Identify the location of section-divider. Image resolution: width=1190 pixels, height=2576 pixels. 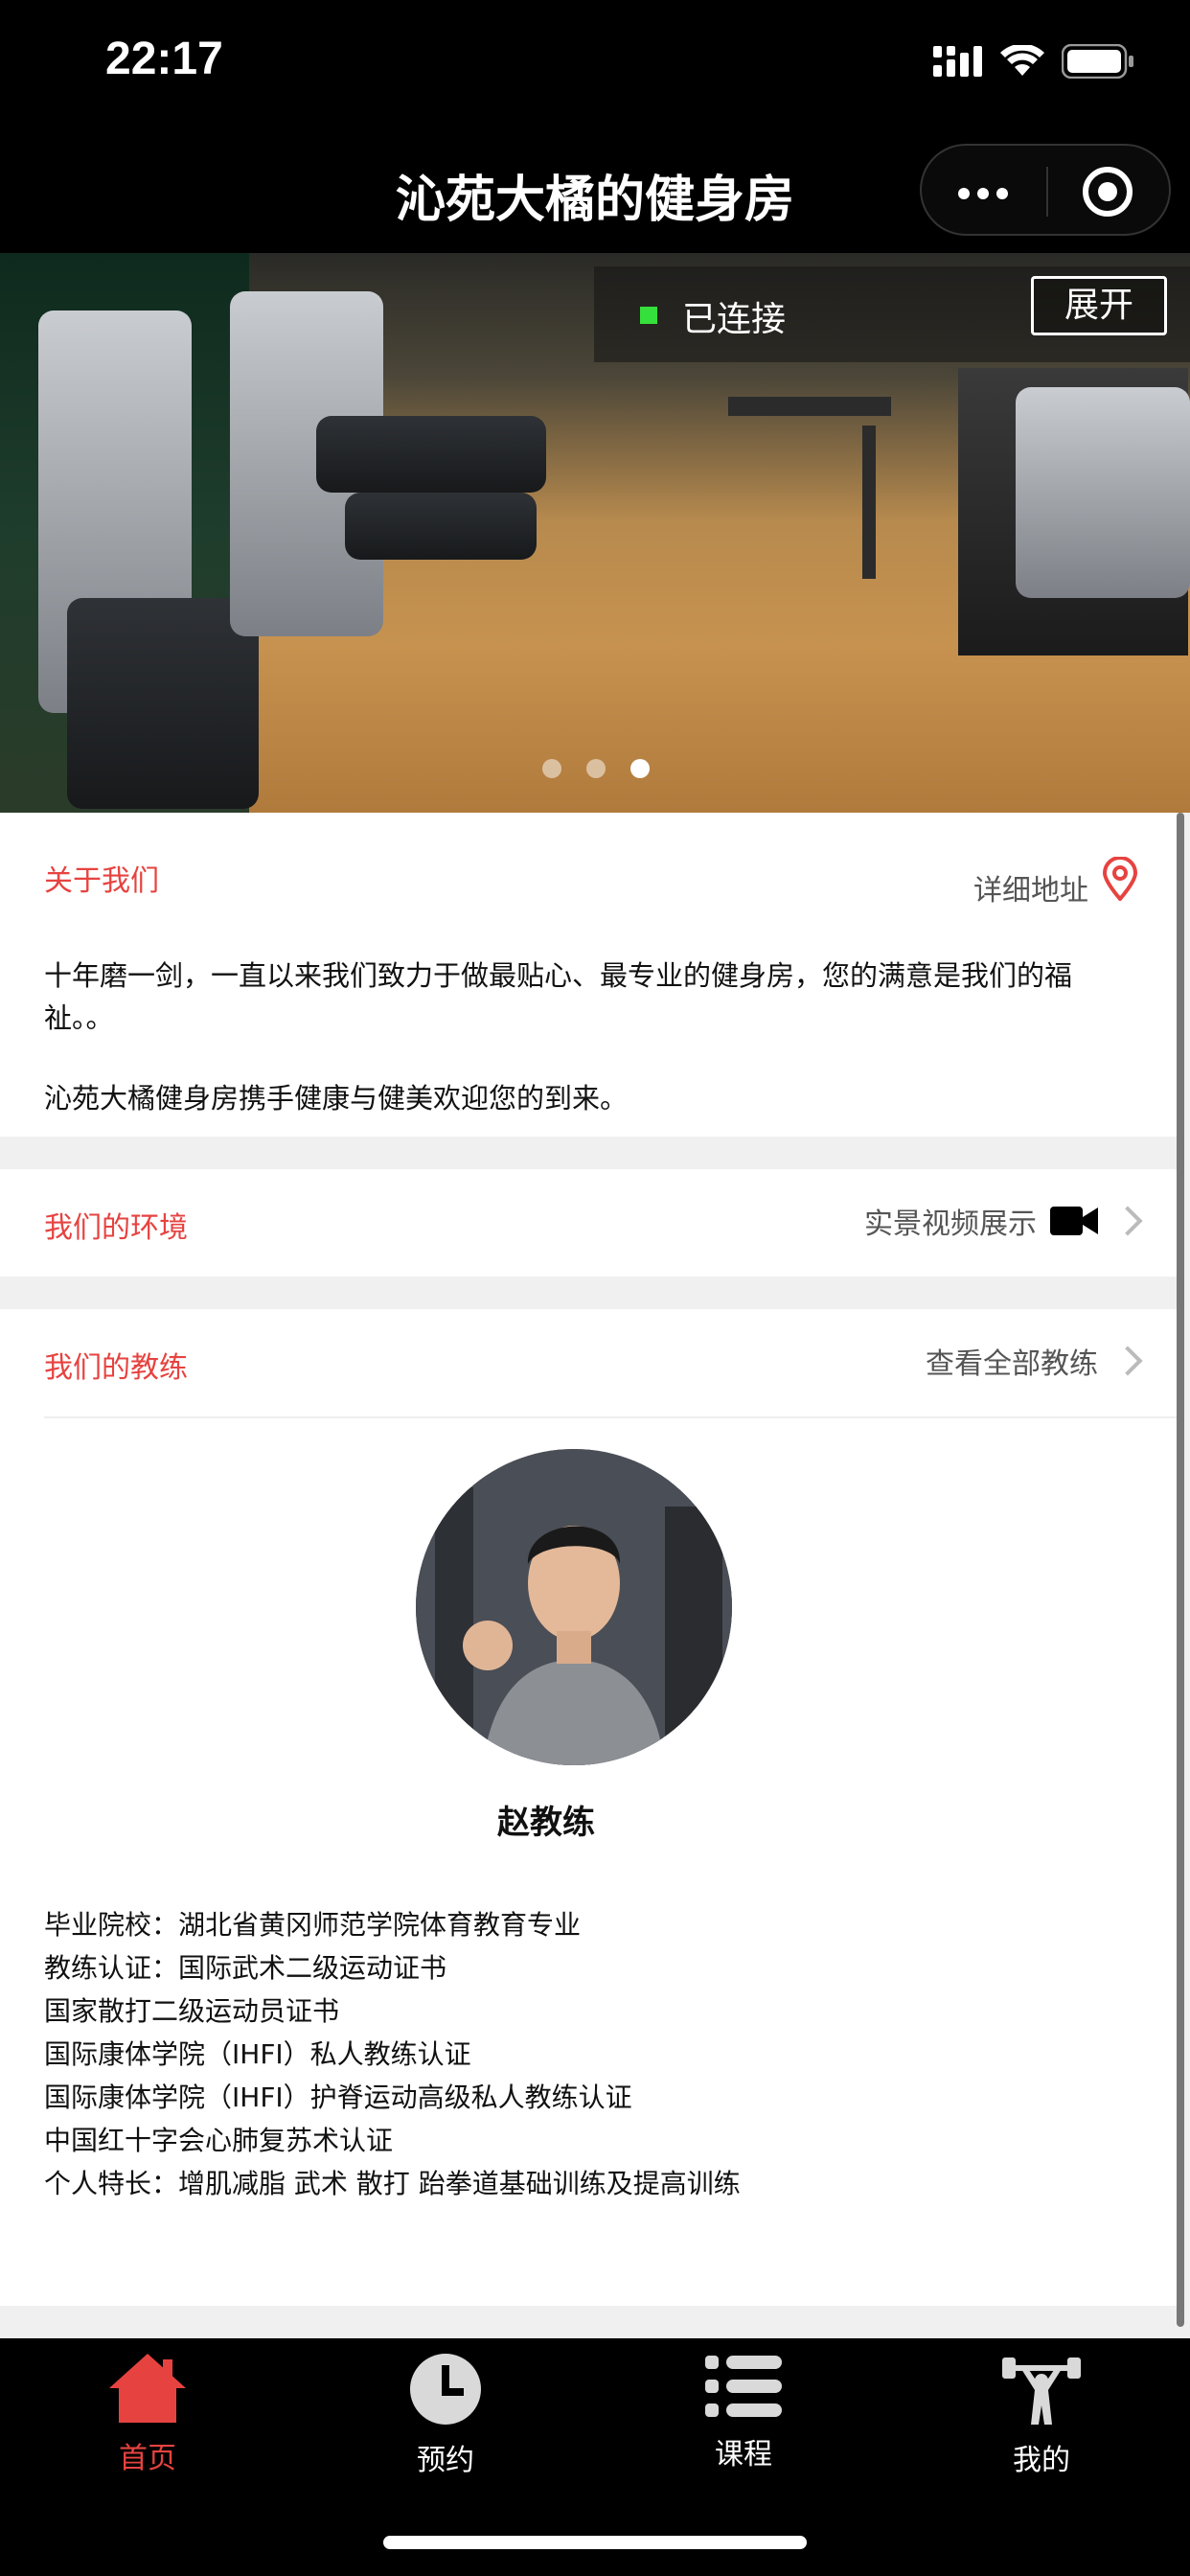
(610, 1417).